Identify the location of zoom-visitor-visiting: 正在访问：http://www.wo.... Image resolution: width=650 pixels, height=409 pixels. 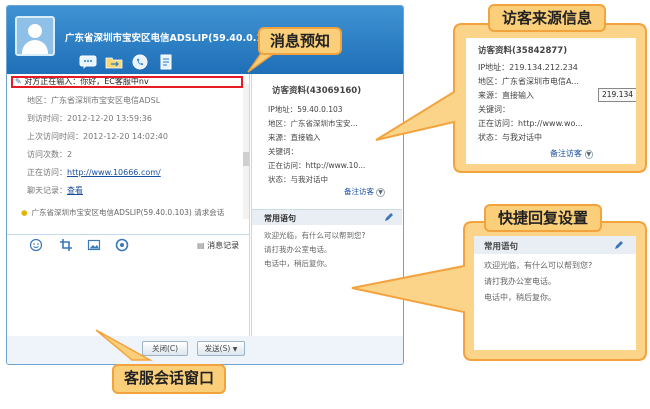
(530, 123).